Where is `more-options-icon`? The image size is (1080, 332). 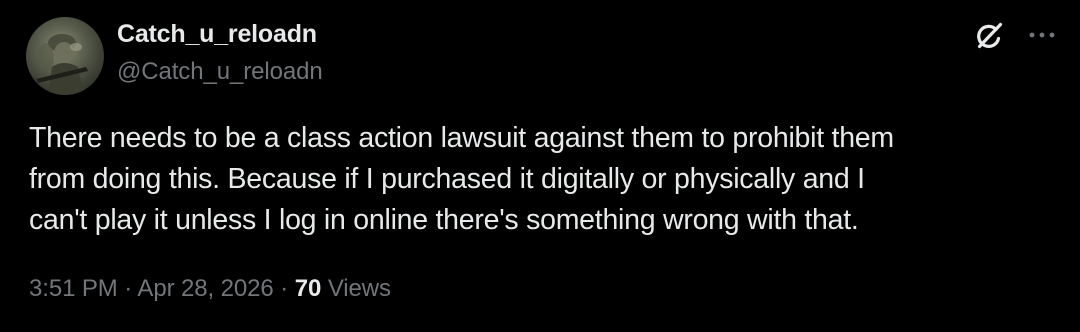 more-options-icon is located at coordinates (1042, 35).